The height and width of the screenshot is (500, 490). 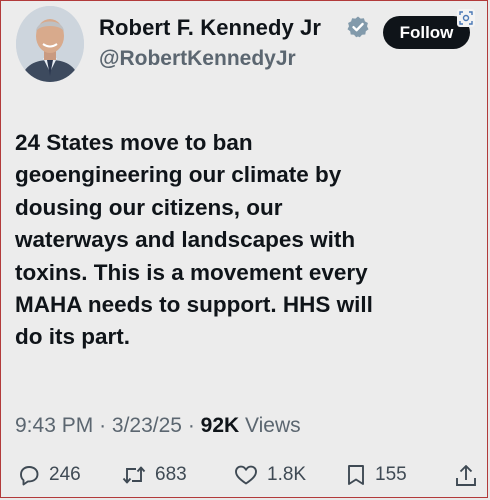 I want to click on reply-button: 246, so click(x=49, y=475).